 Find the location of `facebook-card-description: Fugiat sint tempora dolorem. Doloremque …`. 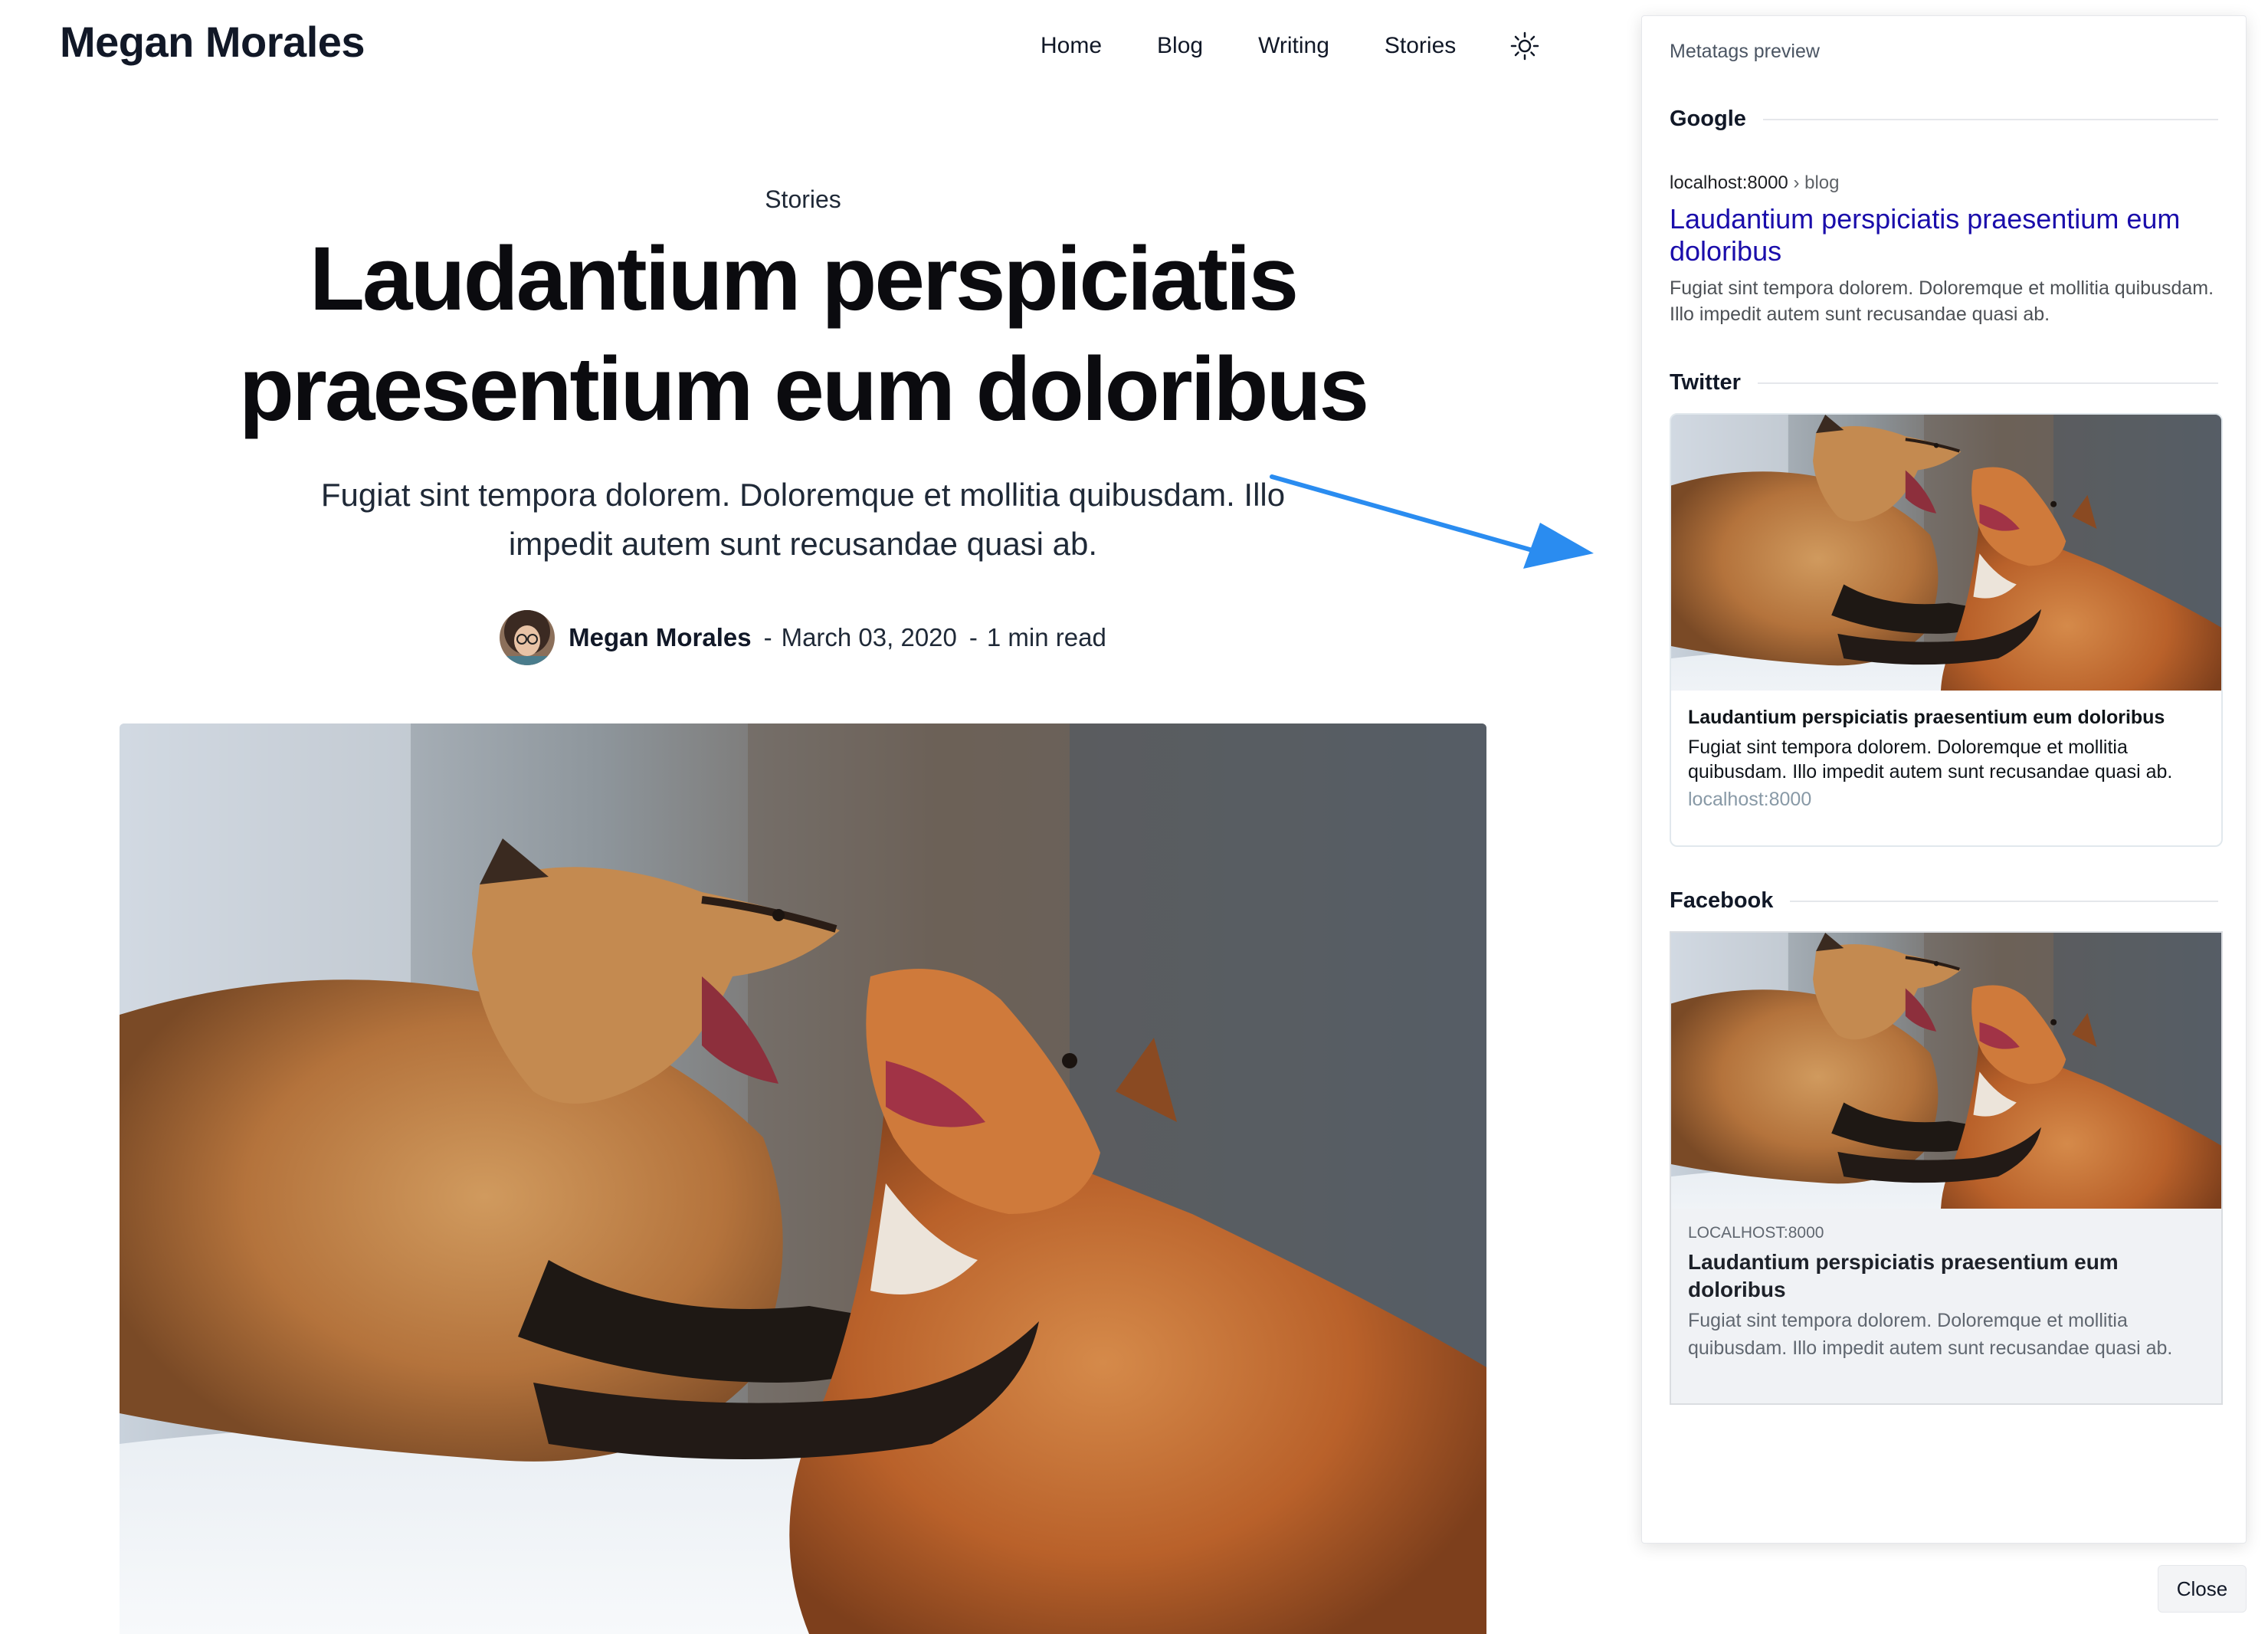

facebook-card-description: Fugiat sint tempora dolorem. Doloremque … is located at coordinates (1930, 1334).